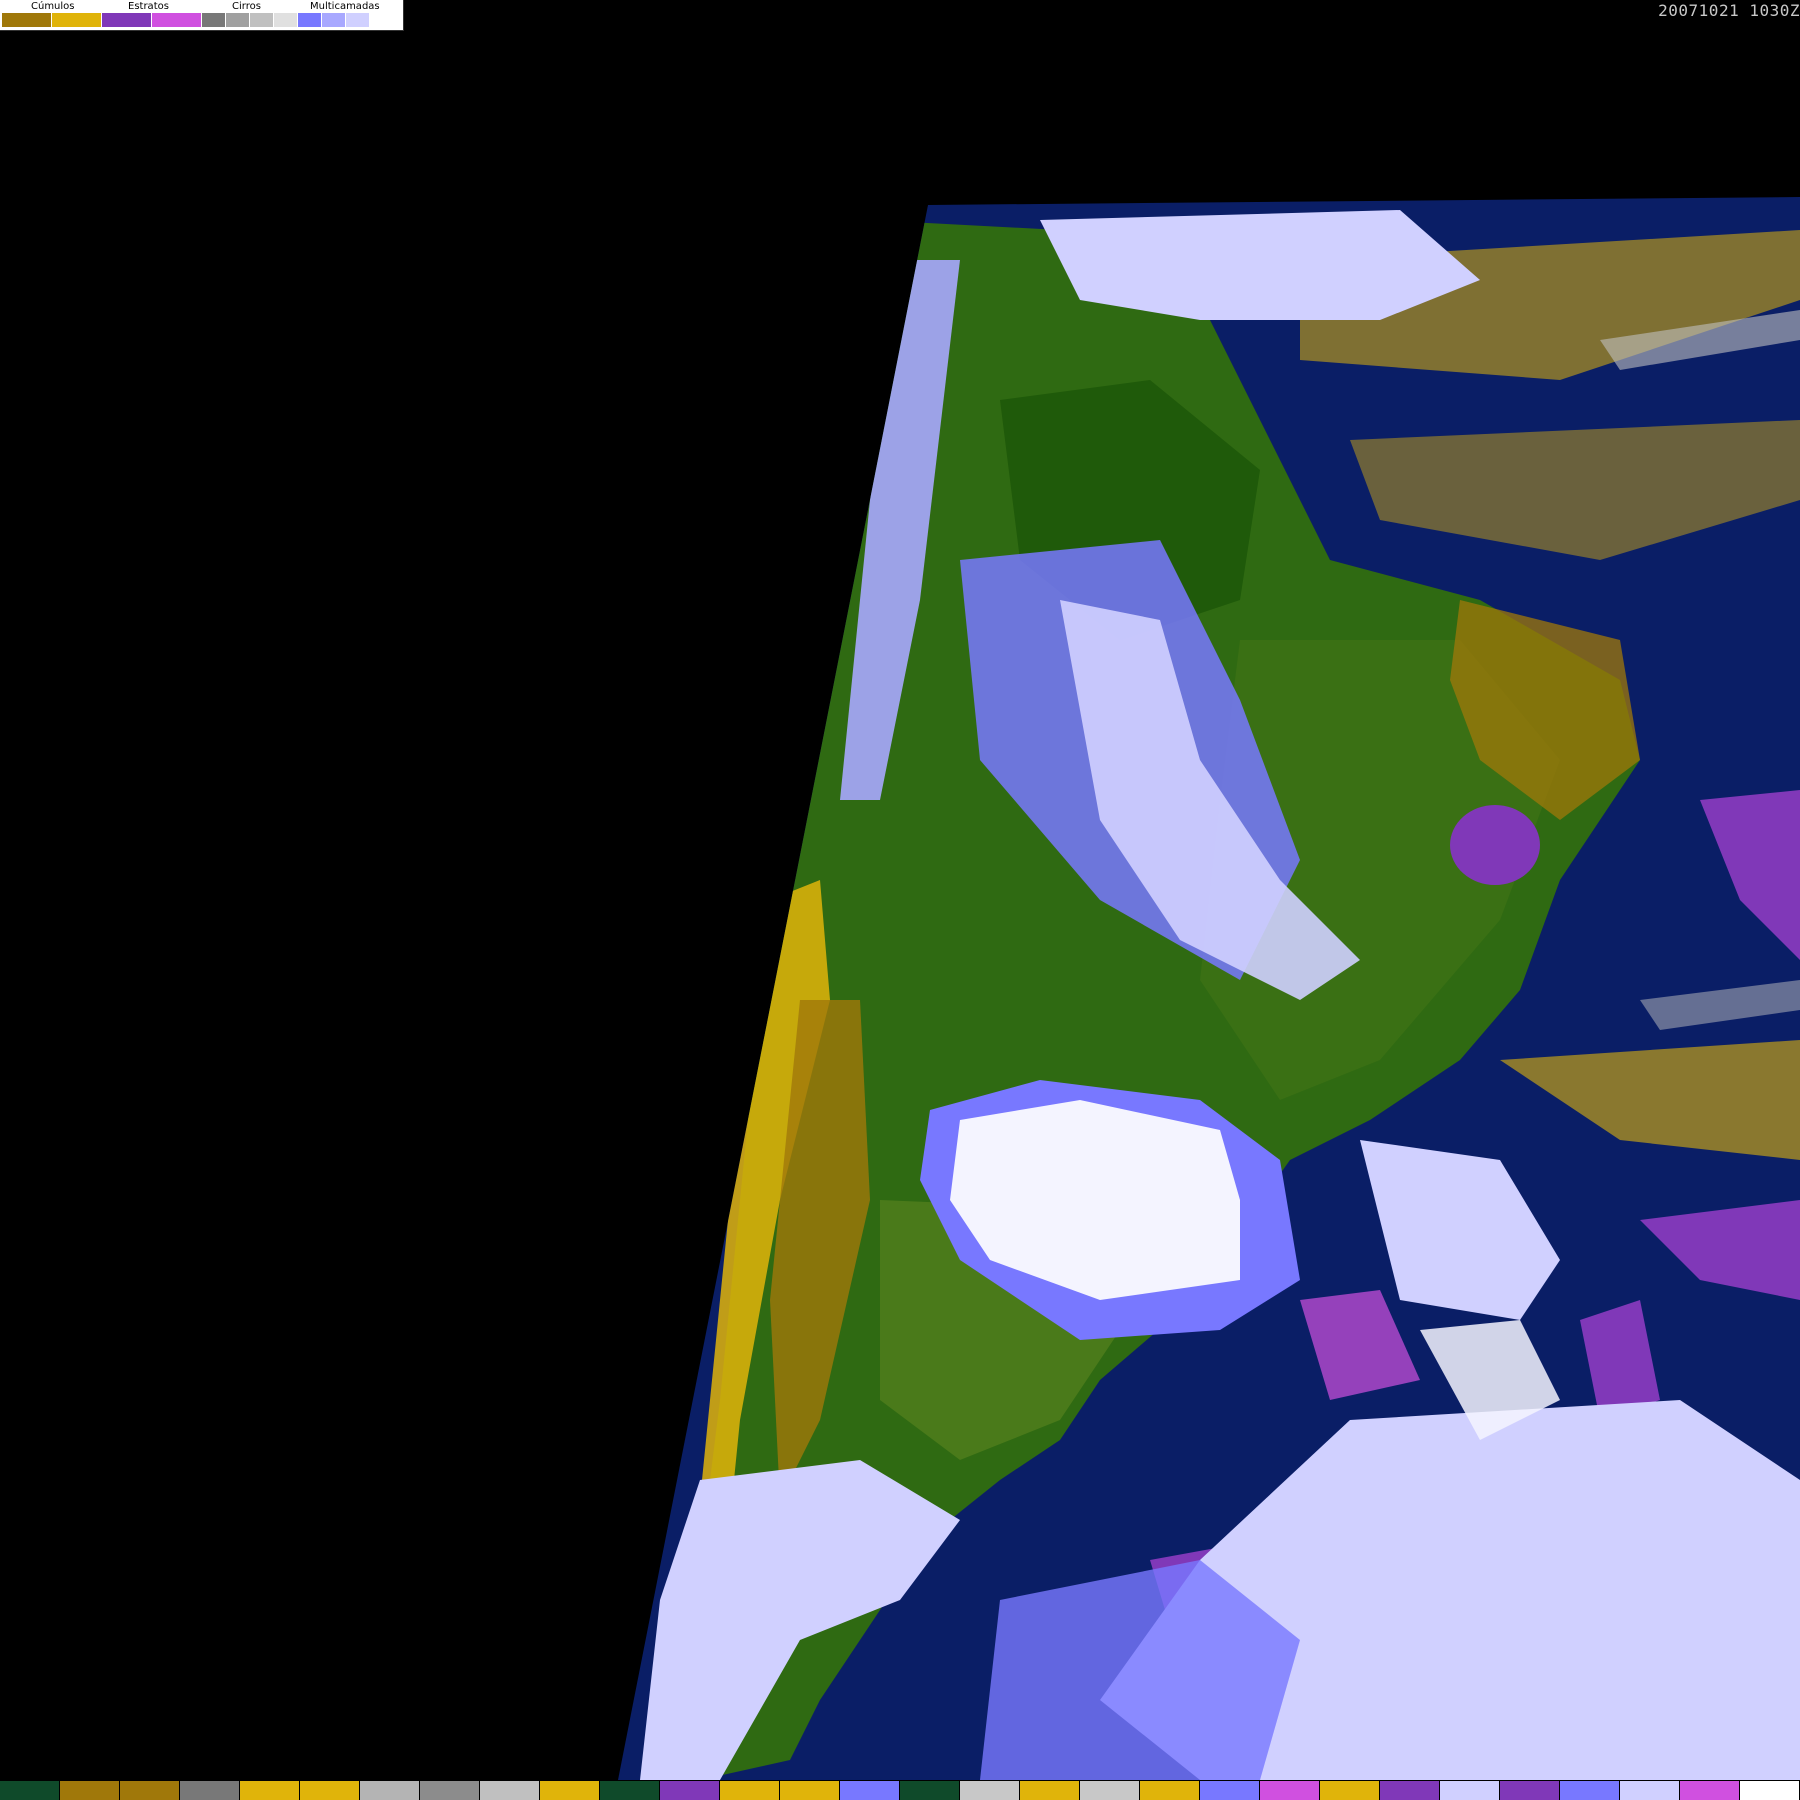 The height and width of the screenshot is (1800, 1800). What do you see at coordinates (1495, 845) in the screenshot?
I see `stratus-patch-northeast` at bounding box center [1495, 845].